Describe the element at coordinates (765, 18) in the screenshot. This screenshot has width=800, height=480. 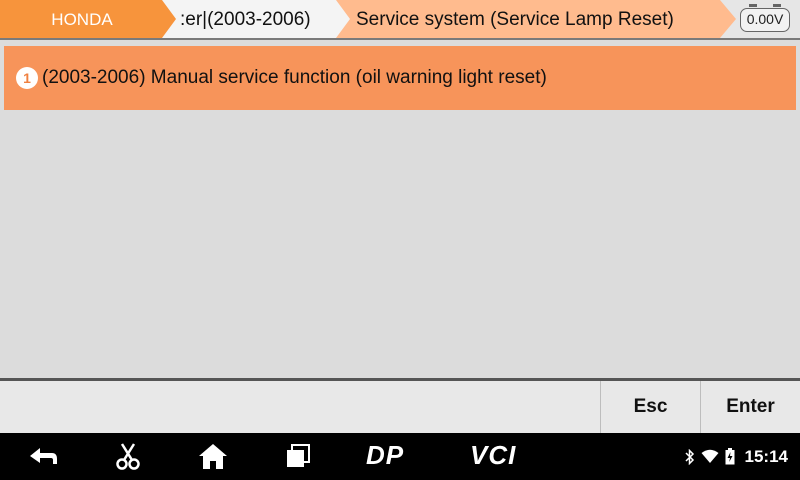
I see `battery-voltage-indicator: 0.00V` at that location.